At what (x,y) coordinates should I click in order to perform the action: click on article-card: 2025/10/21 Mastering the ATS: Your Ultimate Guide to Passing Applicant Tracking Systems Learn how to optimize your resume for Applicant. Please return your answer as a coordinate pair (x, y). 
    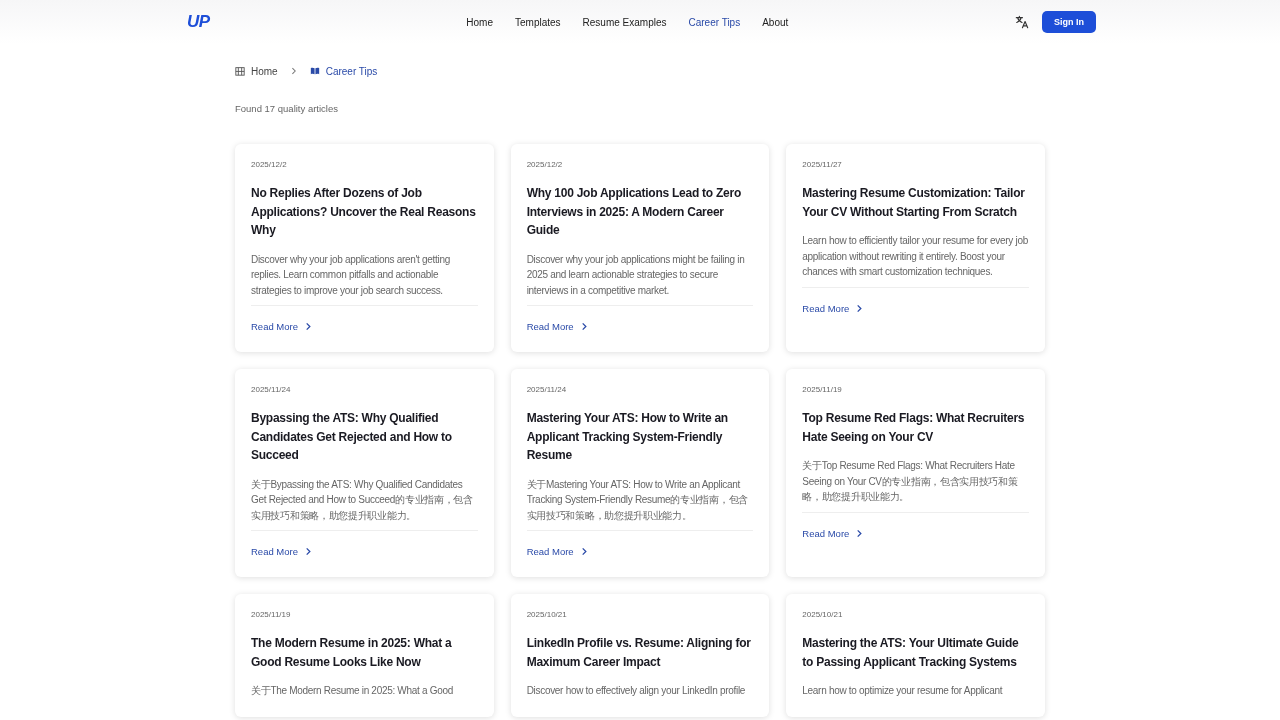
    Looking at the image, I should click on (915, 655).